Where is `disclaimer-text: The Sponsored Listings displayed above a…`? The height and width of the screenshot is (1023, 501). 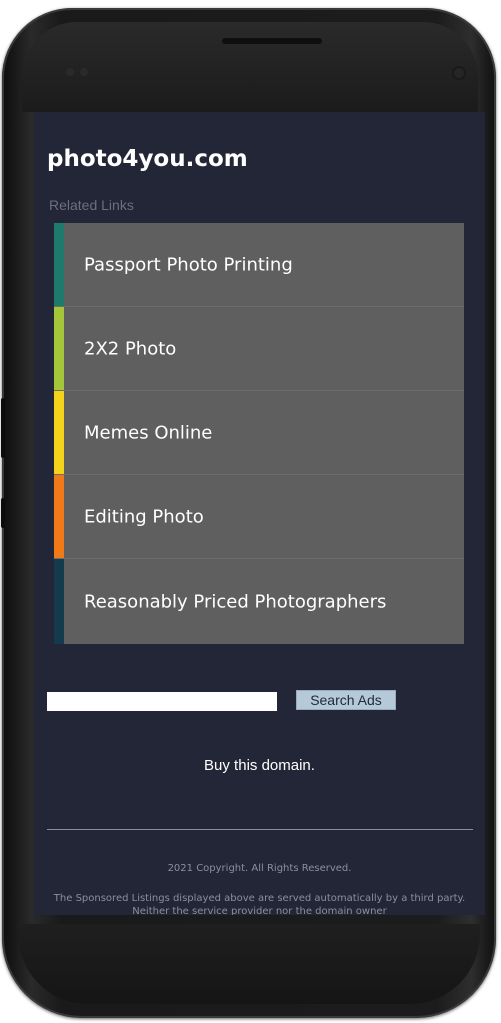
disclaimer-text: The Sponsored Listings displayed above a… is located at coordinates (259, 904).